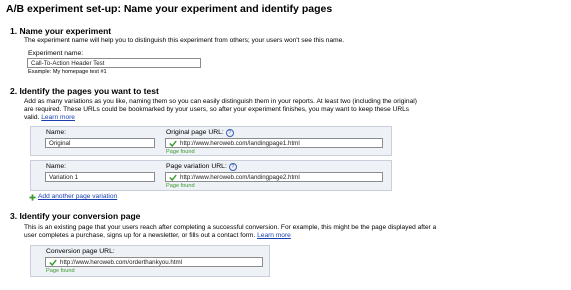 The image size is (571, 290). What do you see at coordinates (80, 251) in the screenshot?
I see `conversion-url-label: Conversion page URL:` at bounding box center [80, 251].